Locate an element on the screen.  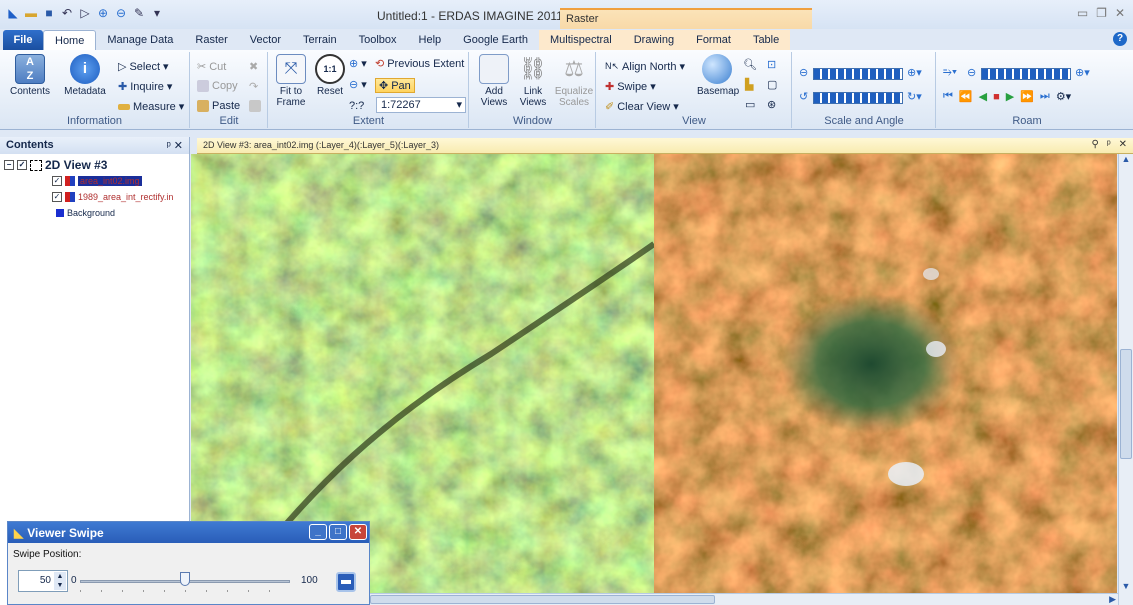
swipe-dialog-title-bar: ◣ Viewer Swipe _ □ ✕ is located at coordinates (188, 532).